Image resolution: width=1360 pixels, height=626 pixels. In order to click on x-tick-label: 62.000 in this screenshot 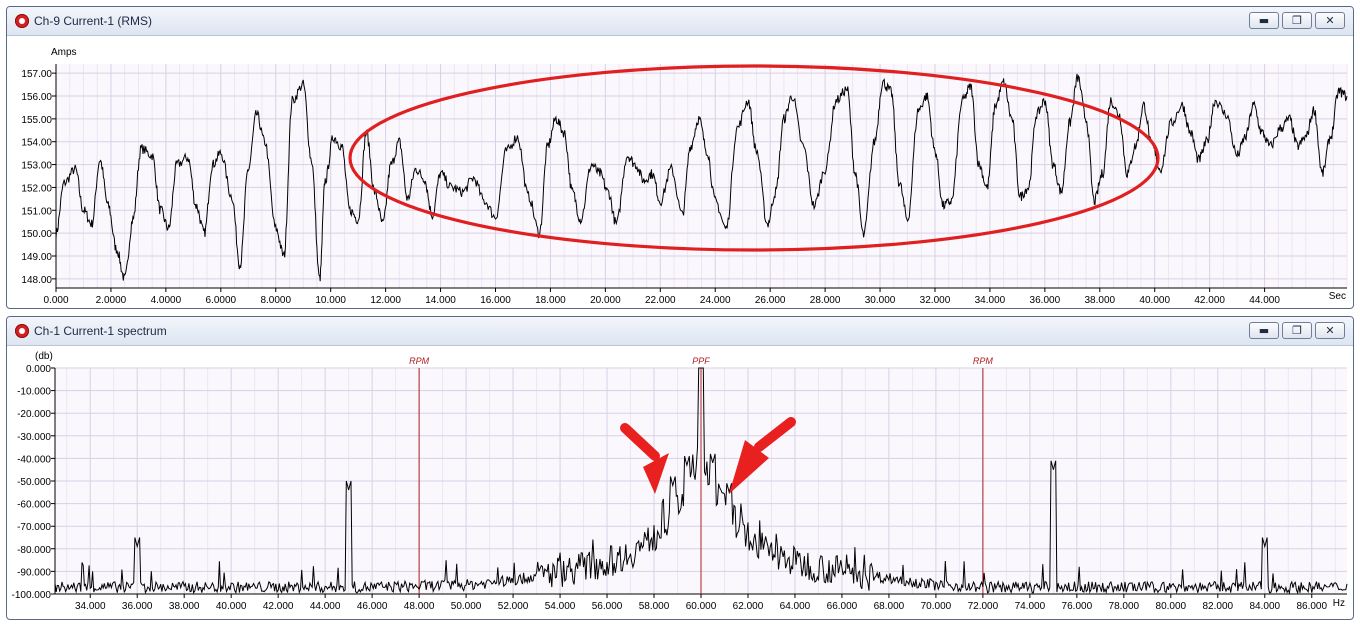, I will do `click(748, 606)`.